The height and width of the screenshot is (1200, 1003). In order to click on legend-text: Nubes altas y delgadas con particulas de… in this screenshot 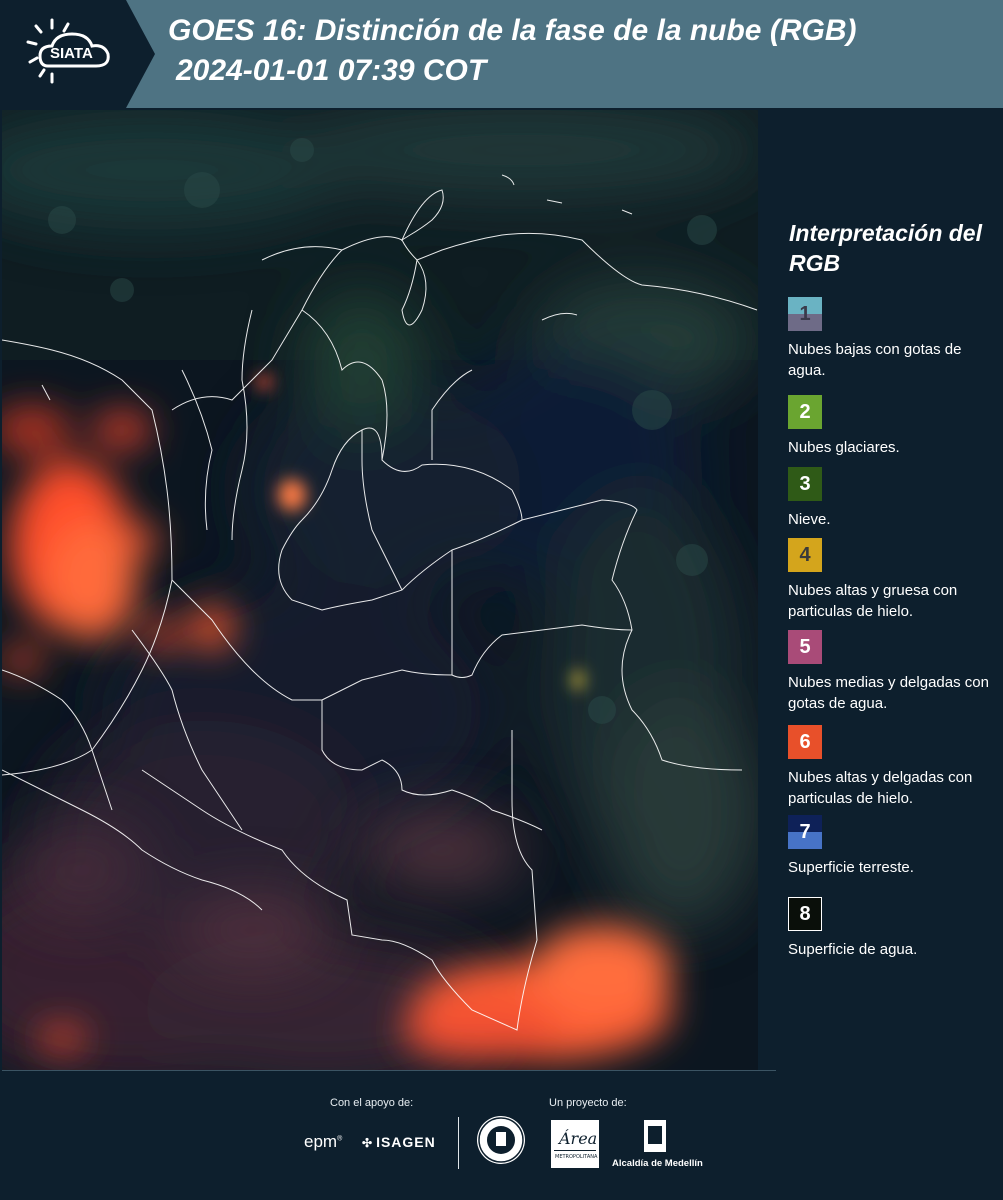, I will do `click(880, 788)`.